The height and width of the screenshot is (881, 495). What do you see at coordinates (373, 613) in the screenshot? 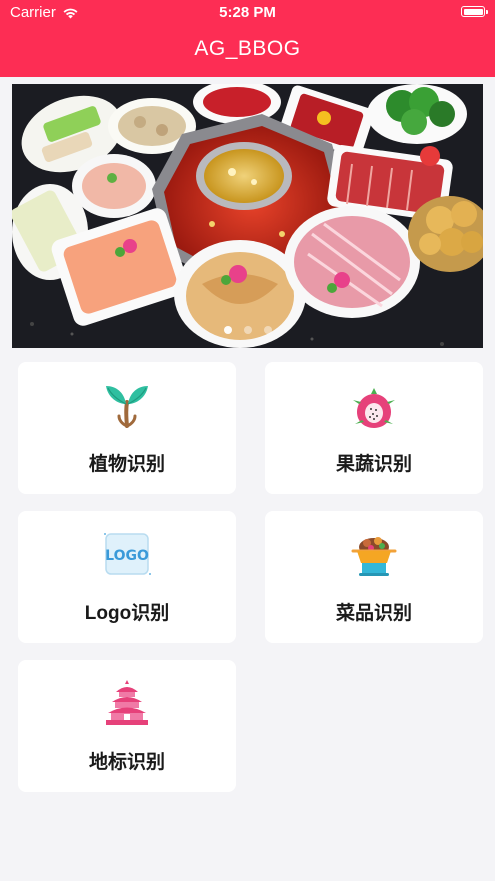
I see `card-label: 菜品识别` at bounding box center [373, 613].